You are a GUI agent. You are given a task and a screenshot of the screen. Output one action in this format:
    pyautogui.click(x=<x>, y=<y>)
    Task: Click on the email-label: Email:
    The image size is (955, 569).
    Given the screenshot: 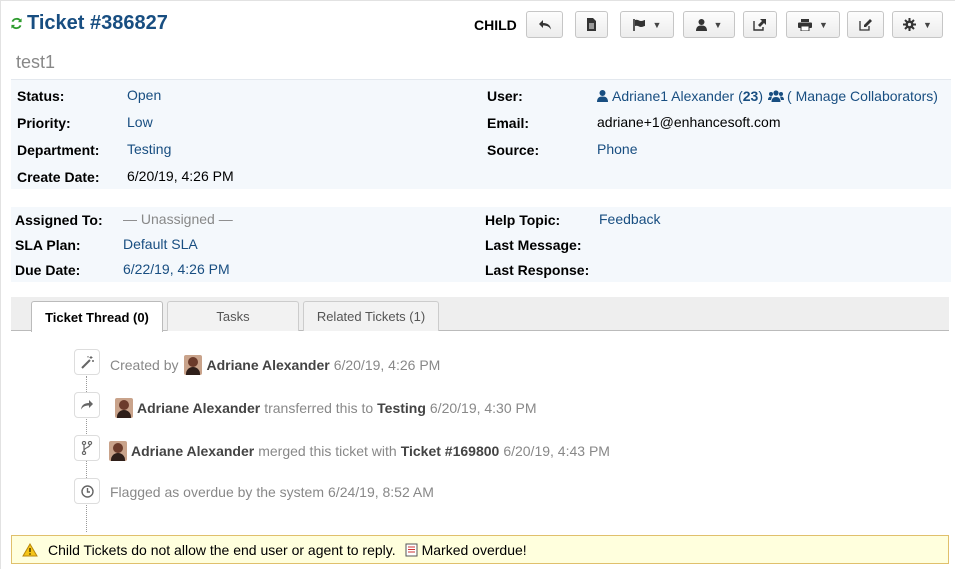 What is the action you would take?
    pyautogui.click(x=508, y=123)
    